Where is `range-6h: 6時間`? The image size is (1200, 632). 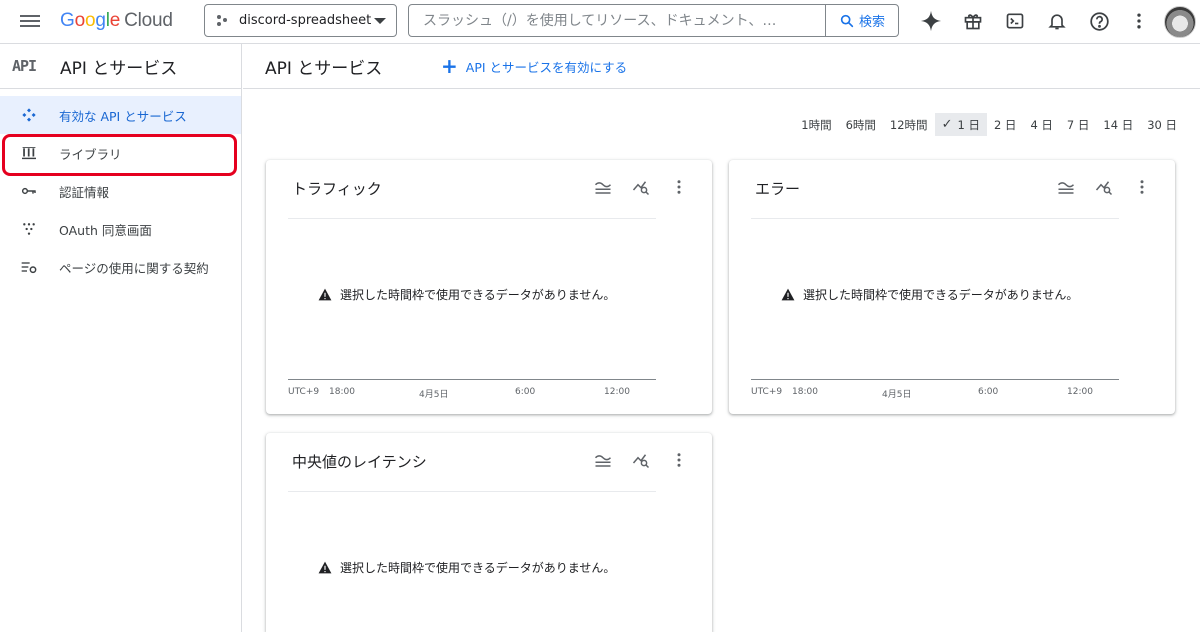
range-6h: 6時間 is located at coordinates (861, 124).